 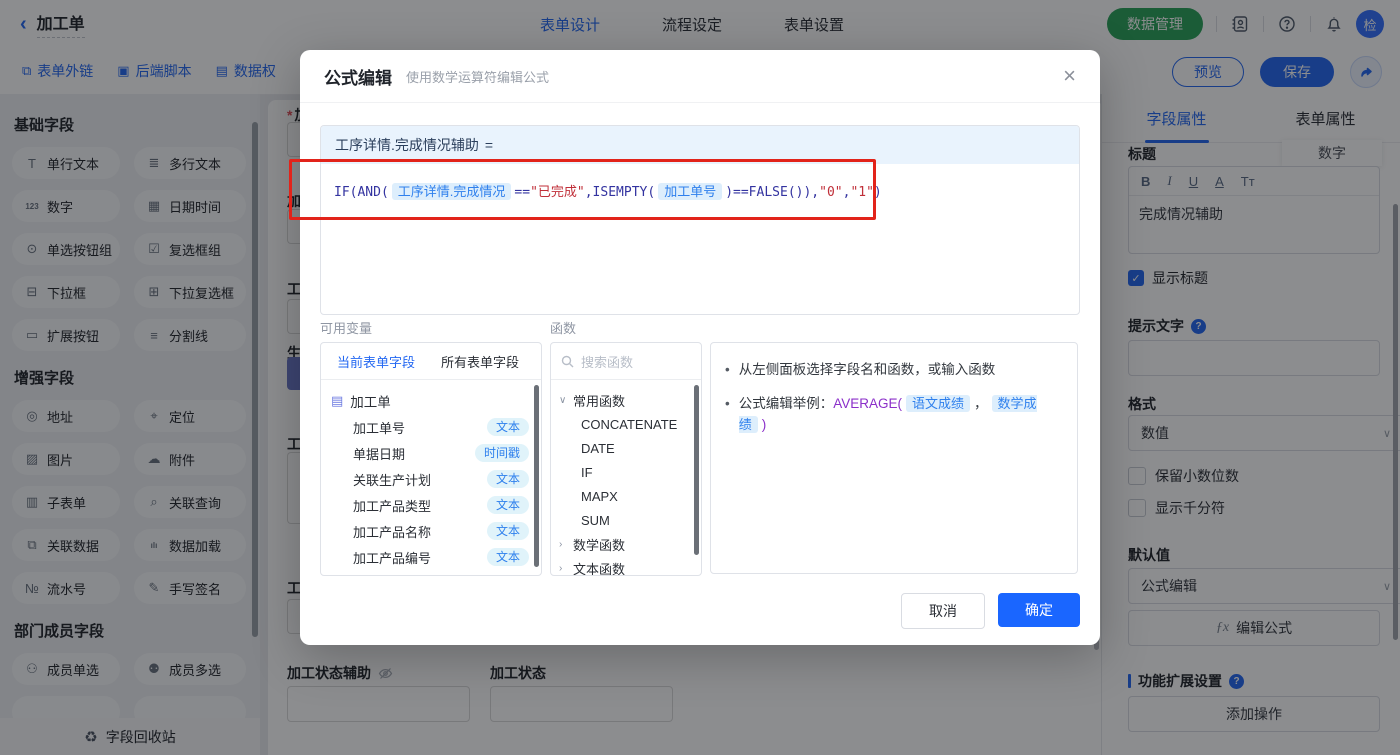 I want to click on formula-target-row: 工序详情.完成情况辅助 =, so click(x=700, y=145).